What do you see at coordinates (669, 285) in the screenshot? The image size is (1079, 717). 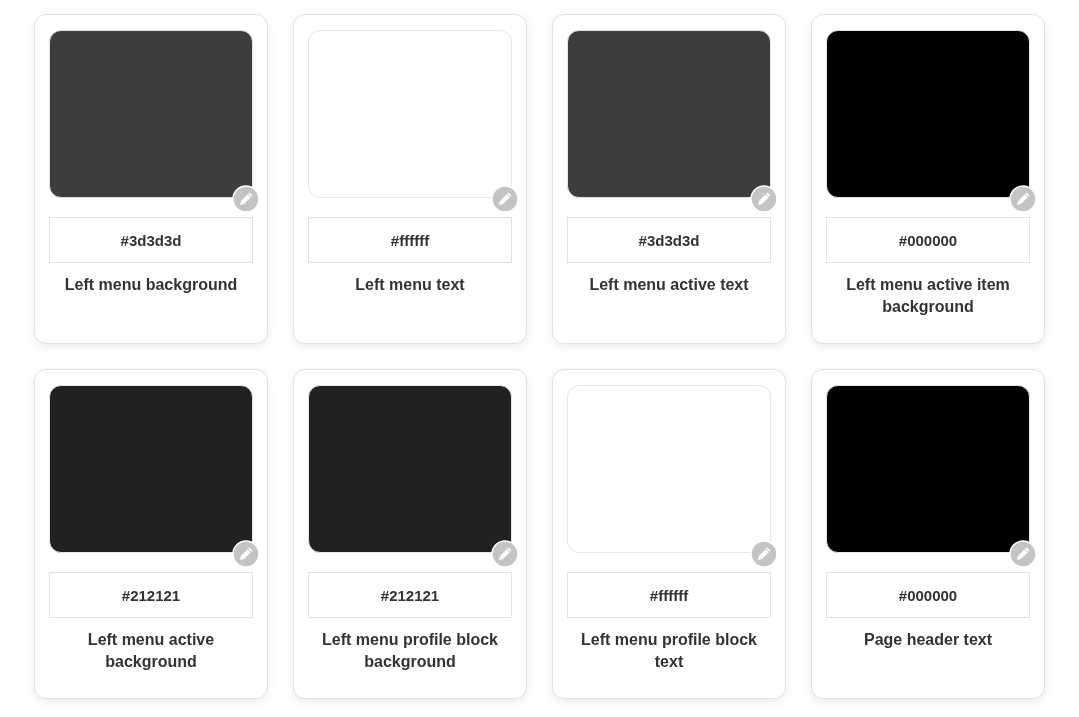 I see `color-label: Left menu active text` at bounding box center [669, 285].